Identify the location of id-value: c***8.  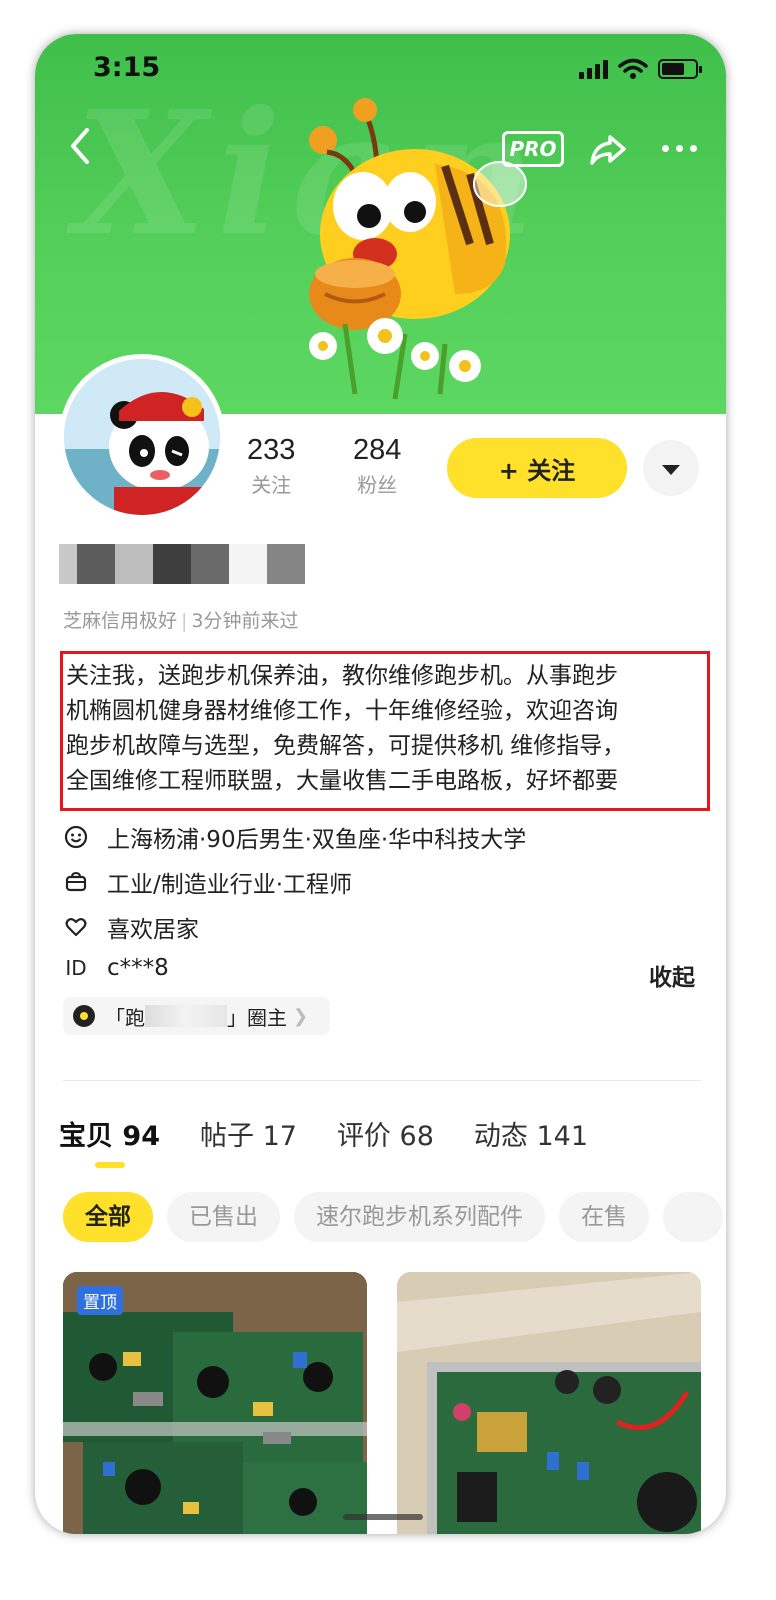
(138, 968).